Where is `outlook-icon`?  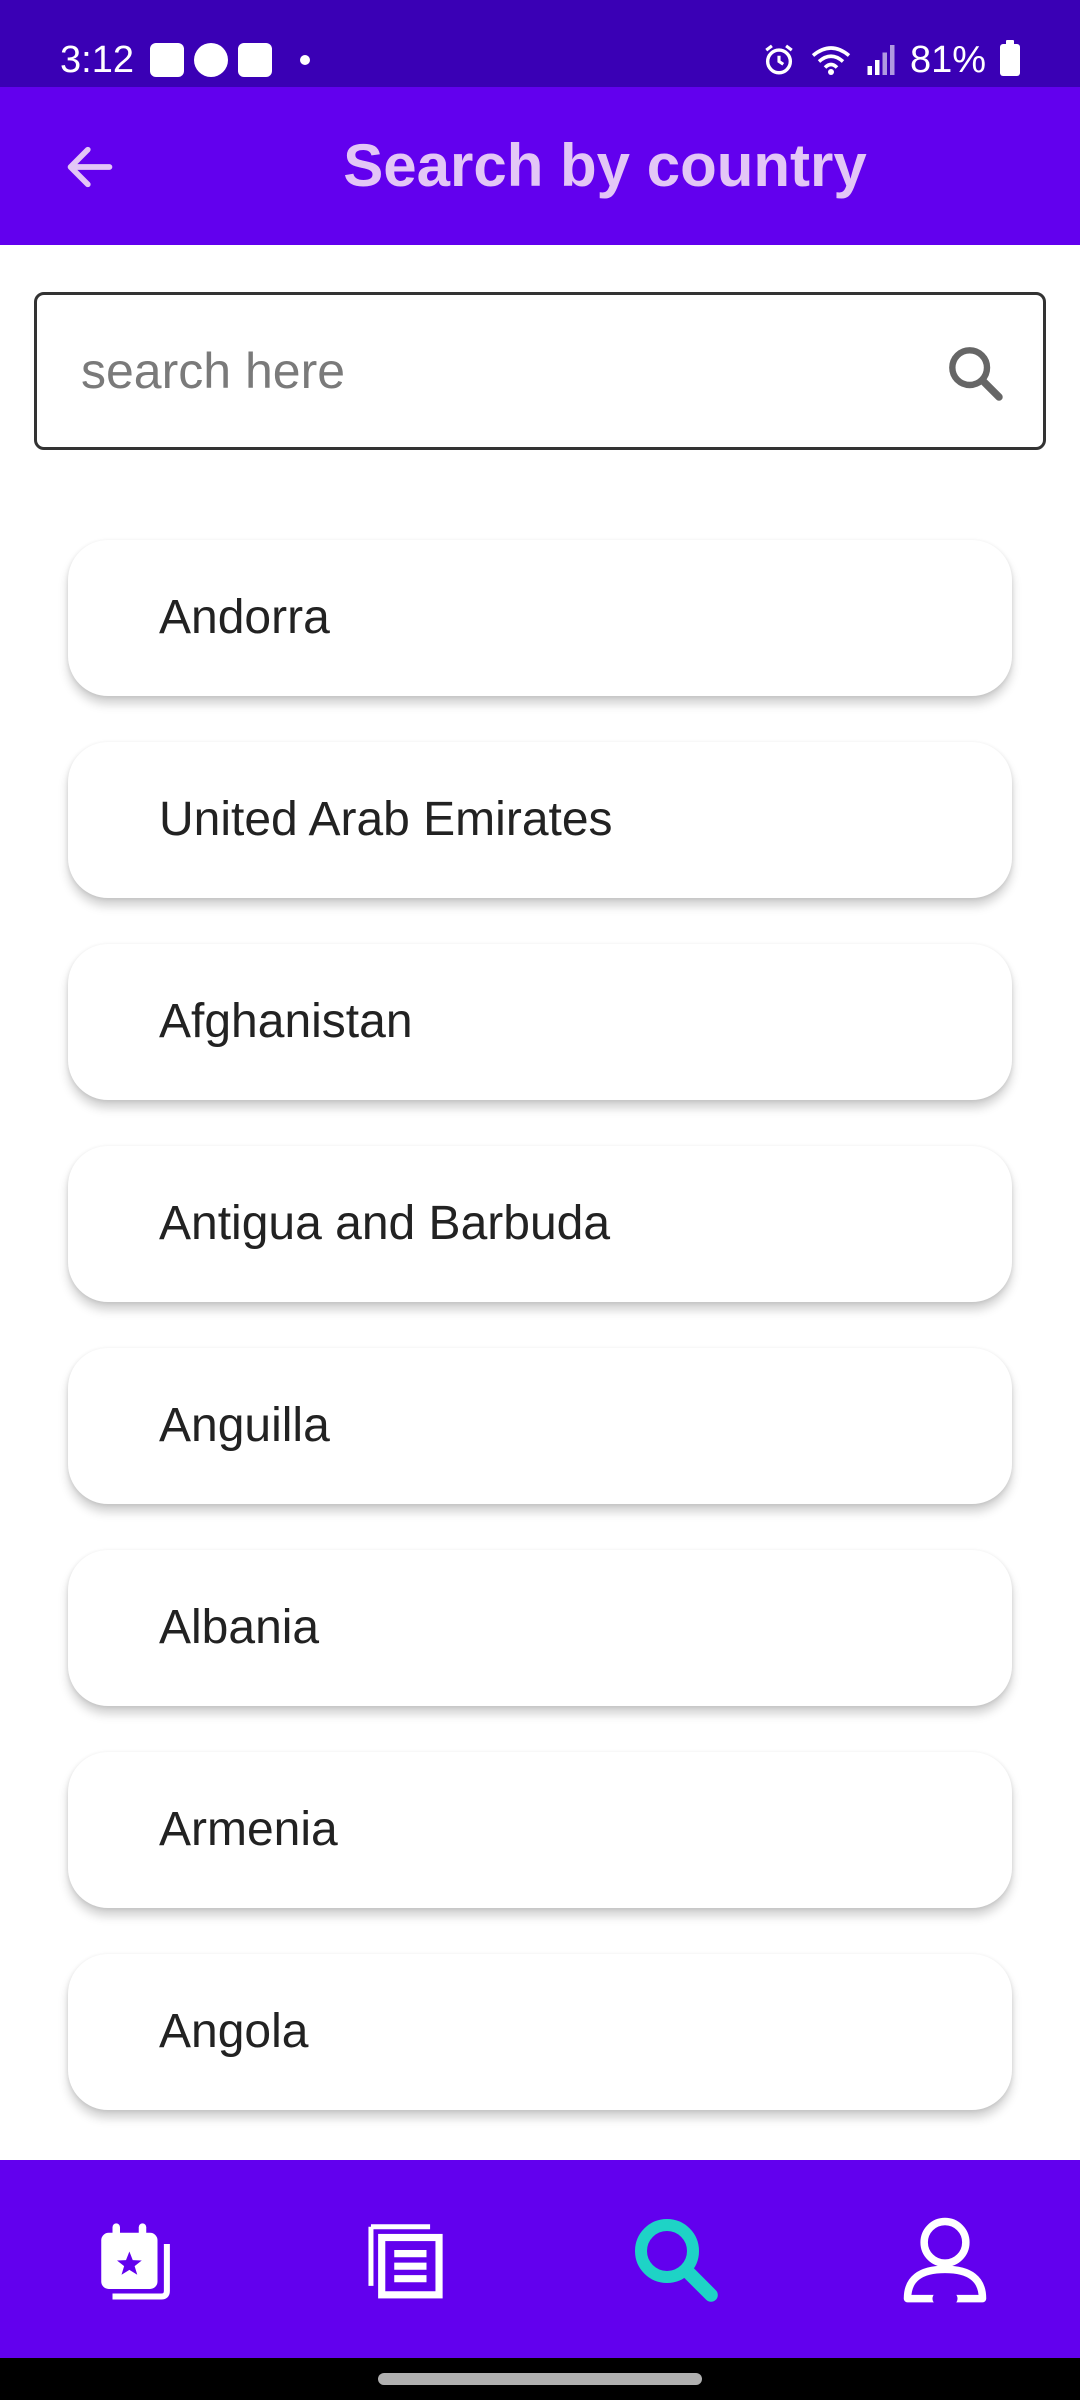
outlook-icon is located at coordinates (255, 60).